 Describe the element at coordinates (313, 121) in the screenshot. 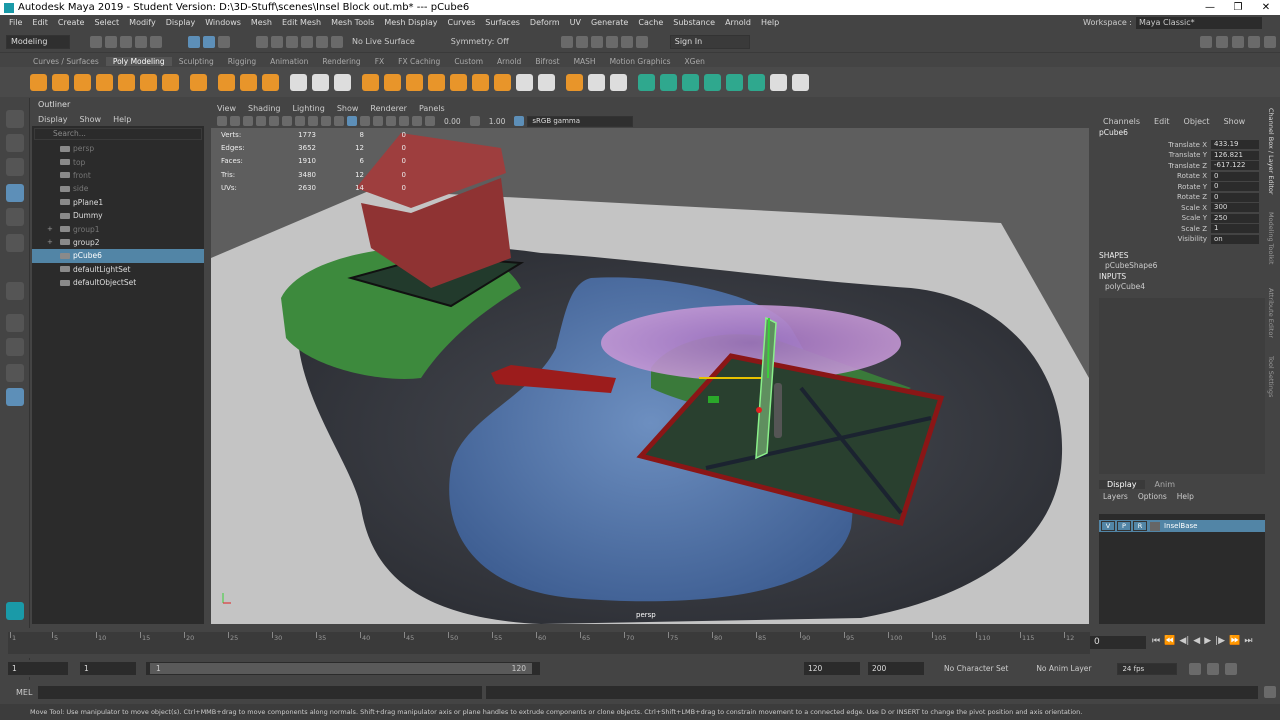

I see `wireframe-icon` at that location.